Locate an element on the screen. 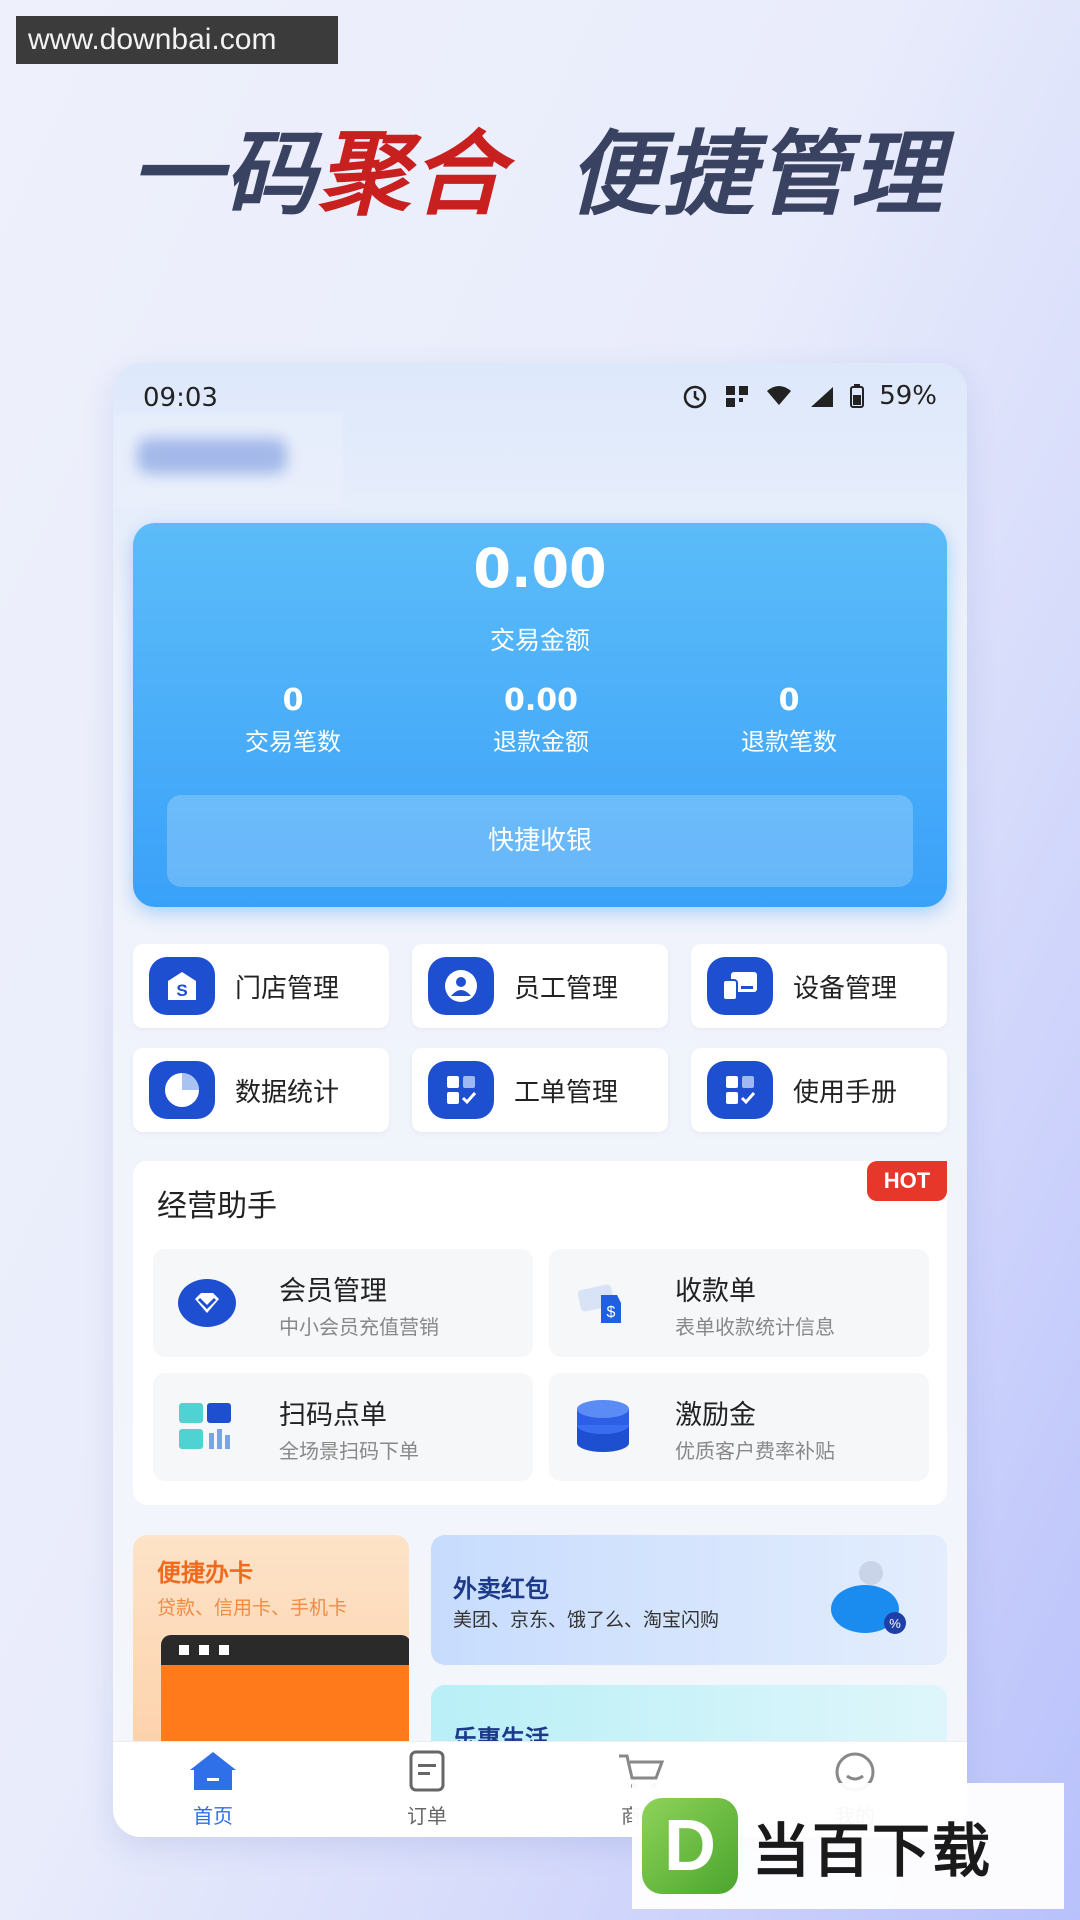 This screenshot has height=1920, width=1080. nfc-icon is located at coordinates (737, 396).